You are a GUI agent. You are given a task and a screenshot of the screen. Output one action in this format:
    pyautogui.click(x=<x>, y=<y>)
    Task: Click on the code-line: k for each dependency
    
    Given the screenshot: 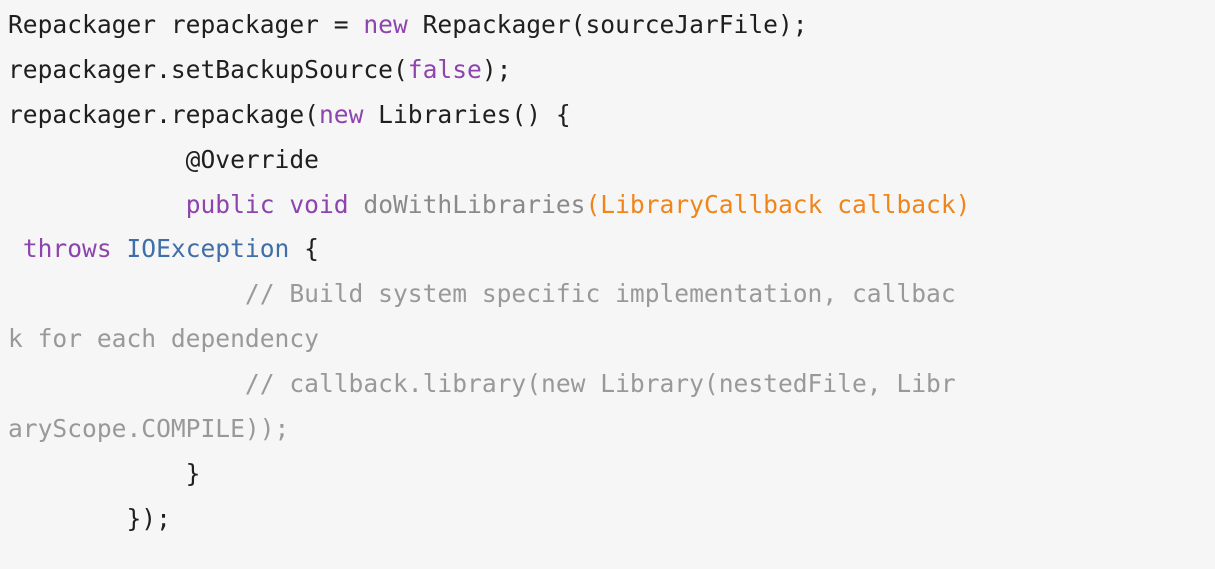 What is the action you would take?
    pyautogui.click(x=611, y=339)
    